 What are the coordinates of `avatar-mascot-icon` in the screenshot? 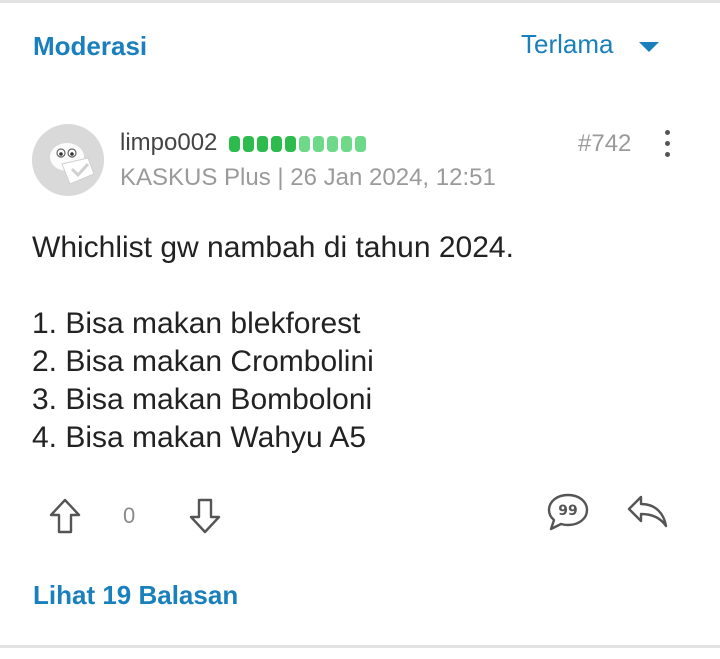 It's located at (72, 164).